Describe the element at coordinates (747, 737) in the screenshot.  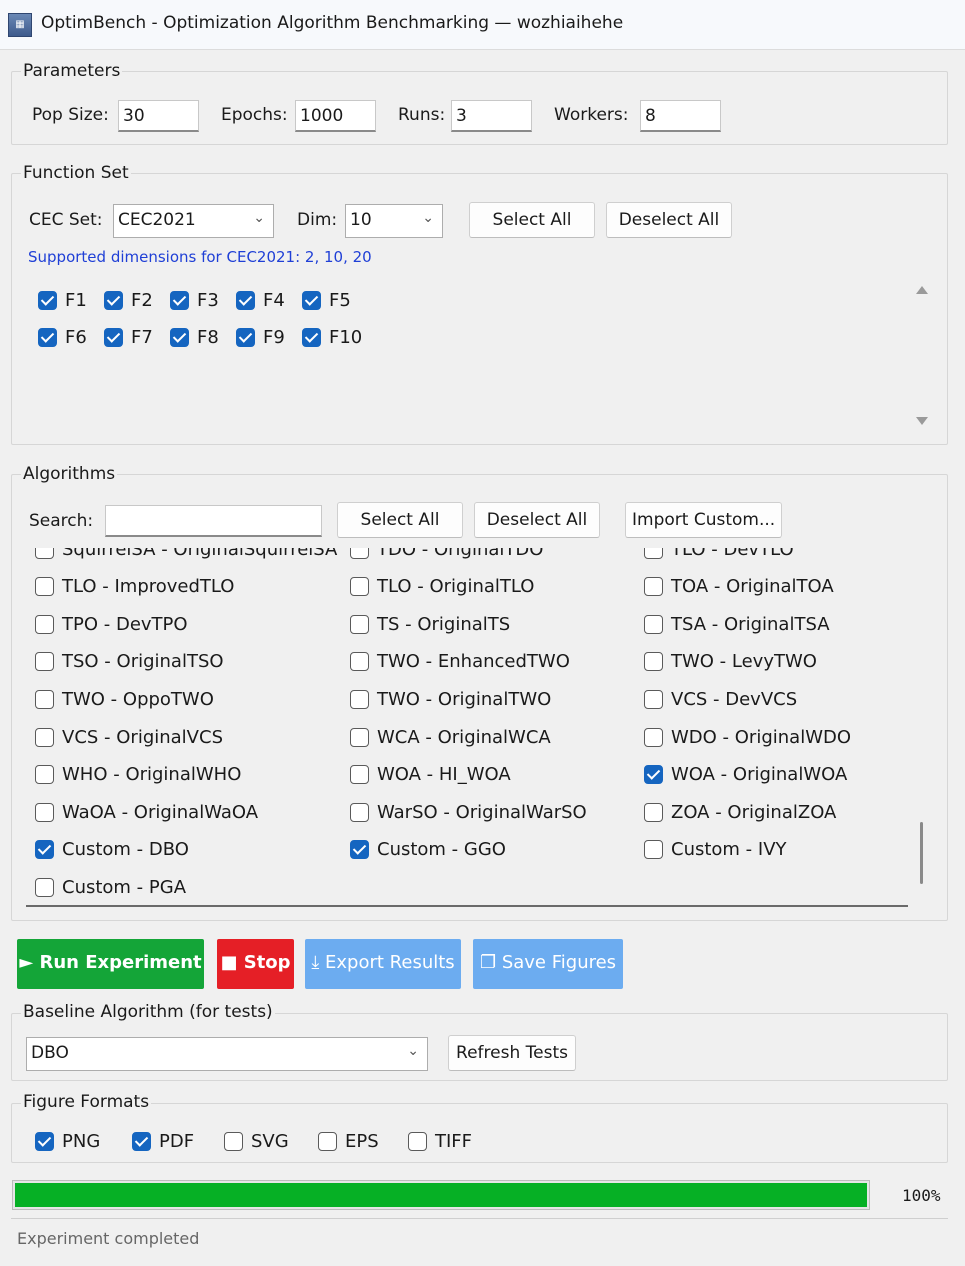
I see `algorithm-checkbox-wdo-originalwdo: WDO - OriginalWDO` at that location.